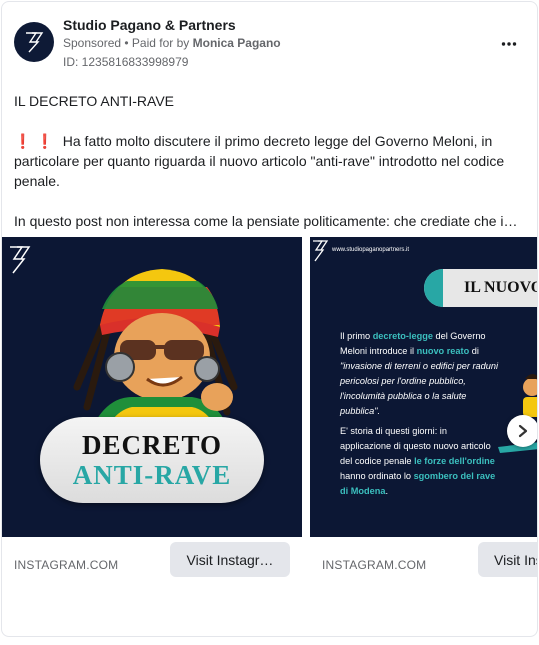 This screenshot has height=645, width=539. I want to click on text-run: di, so click(474, 351).